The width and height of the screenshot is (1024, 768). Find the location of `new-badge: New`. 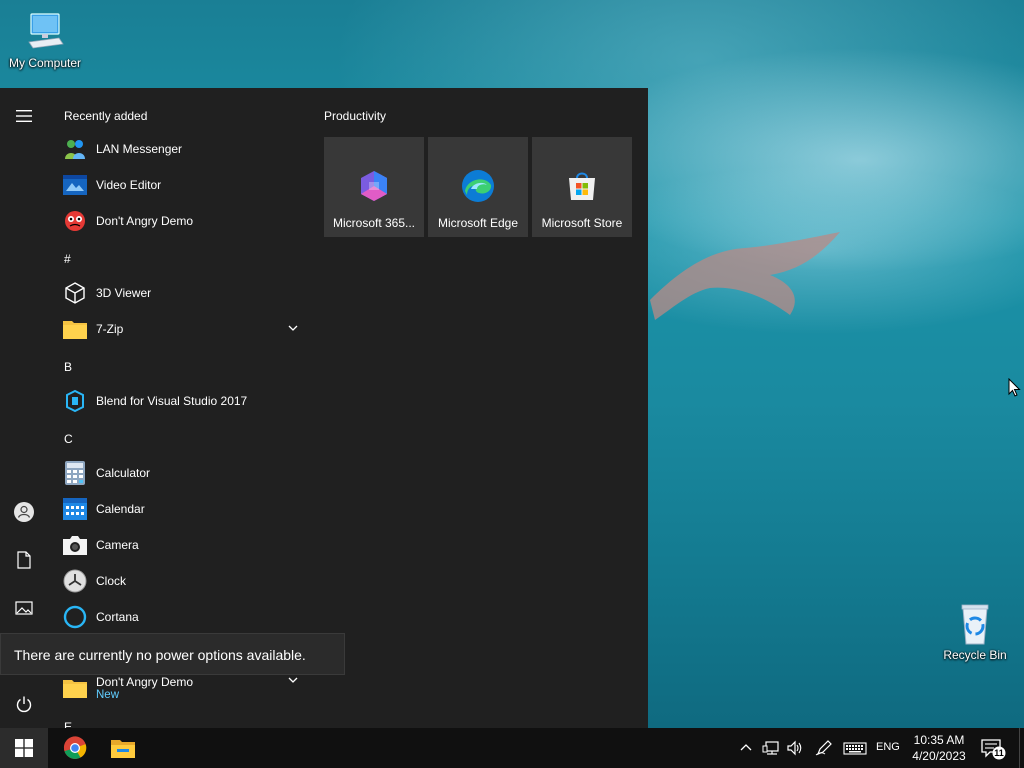

new-badge: New is located at coordinates (108, 695).